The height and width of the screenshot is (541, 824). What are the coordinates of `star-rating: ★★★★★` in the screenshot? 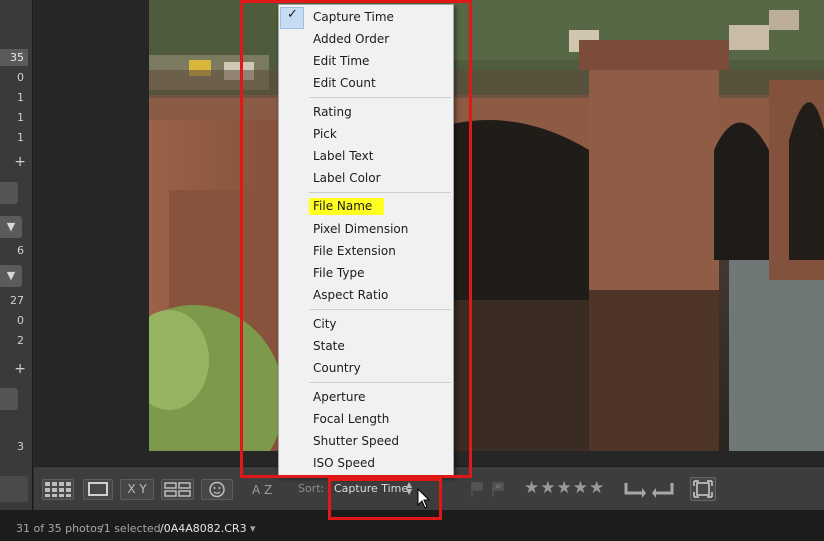 It's located at (564, 488).